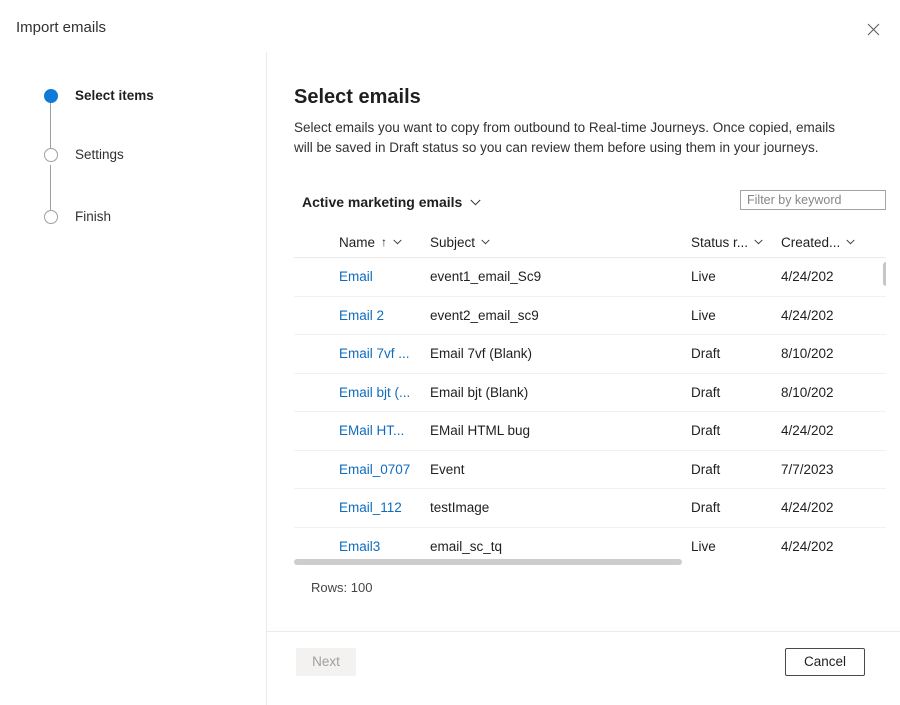  I want to click on cell-name: Email_112, so click(382, 508).